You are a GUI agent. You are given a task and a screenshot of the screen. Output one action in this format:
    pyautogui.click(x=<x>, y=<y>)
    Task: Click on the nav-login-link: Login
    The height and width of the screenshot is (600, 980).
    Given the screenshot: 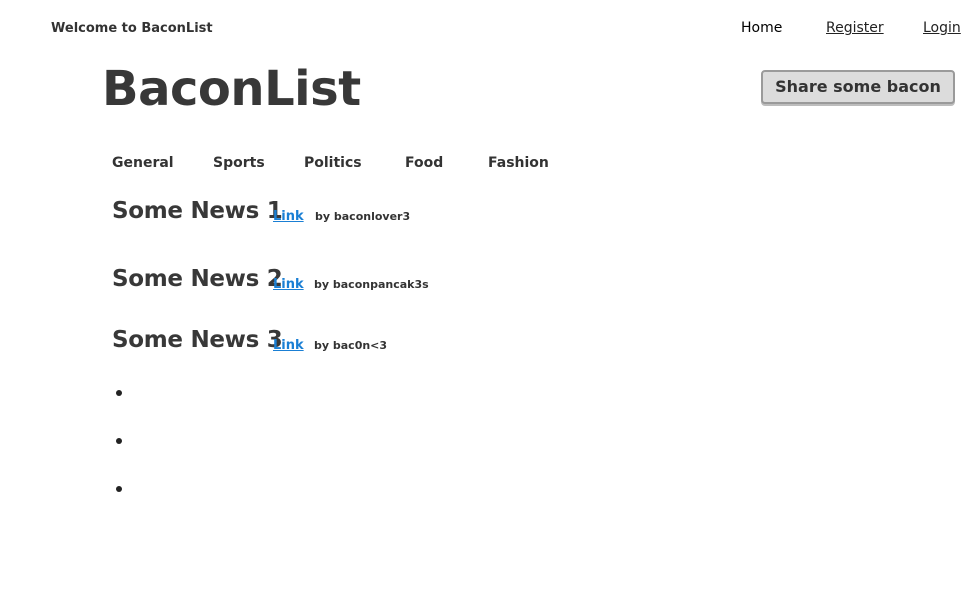 What is the action you would take?
    pyautogui.click(x=942, y=28)
    